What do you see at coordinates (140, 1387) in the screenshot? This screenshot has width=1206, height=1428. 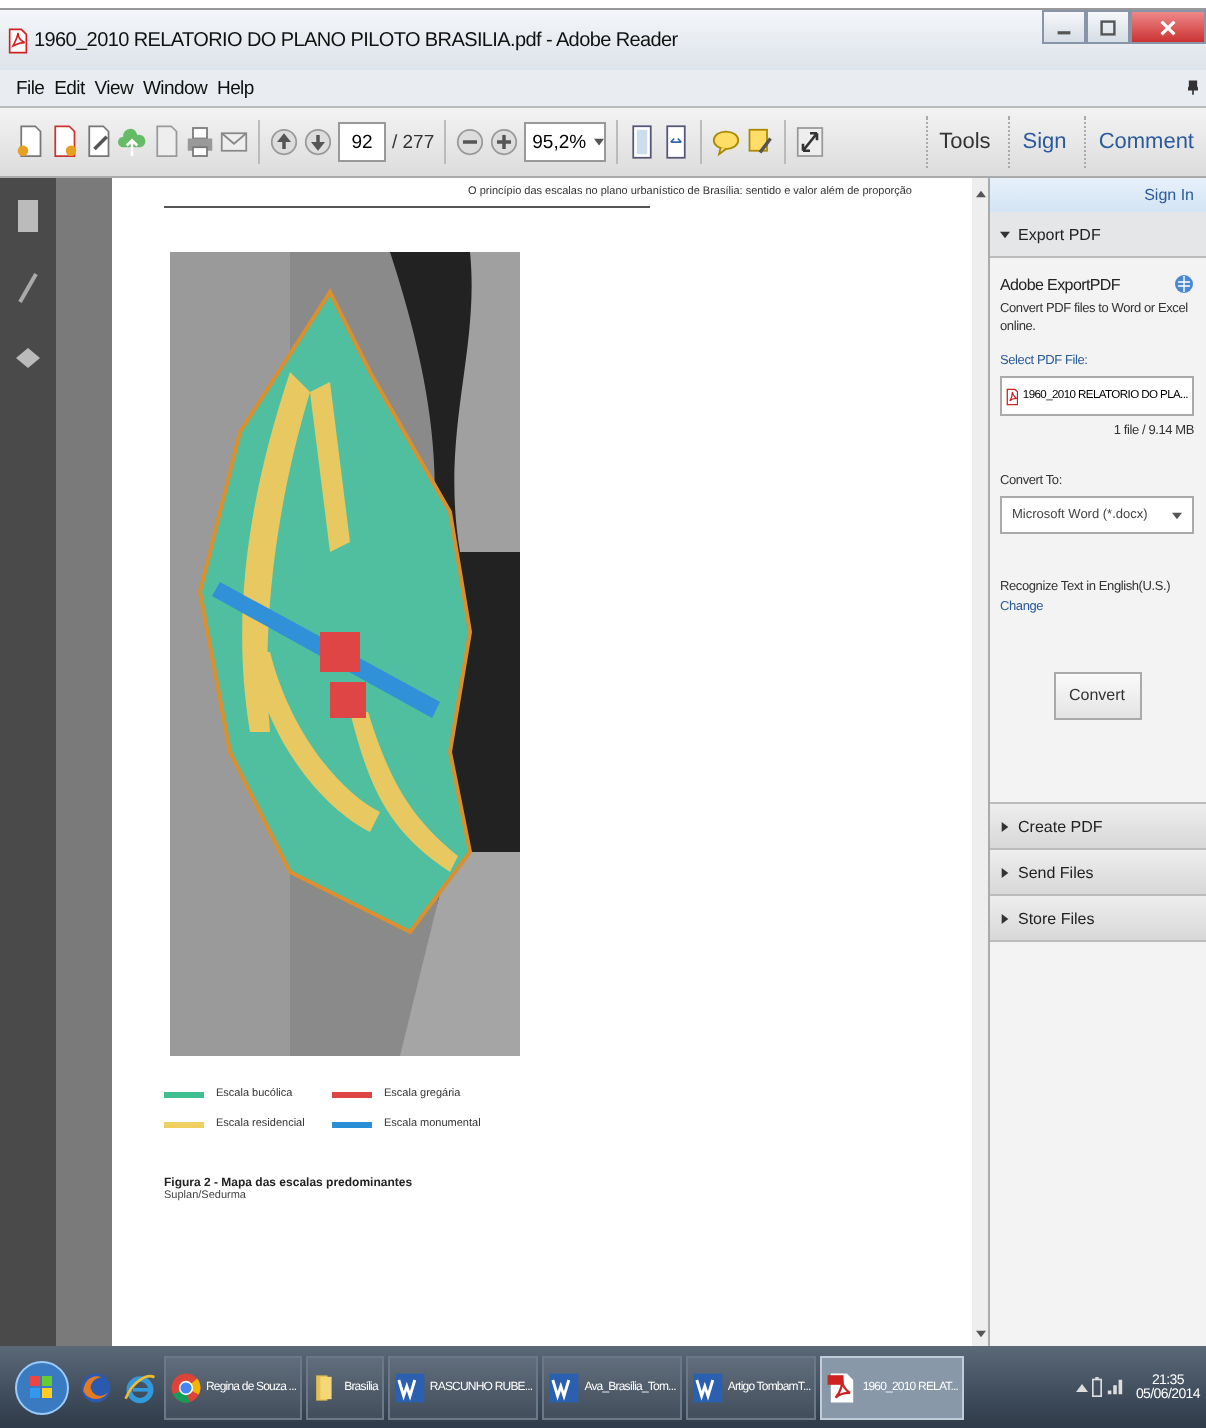 I see `e-browser-icon` at bounding box center [140, 1387].